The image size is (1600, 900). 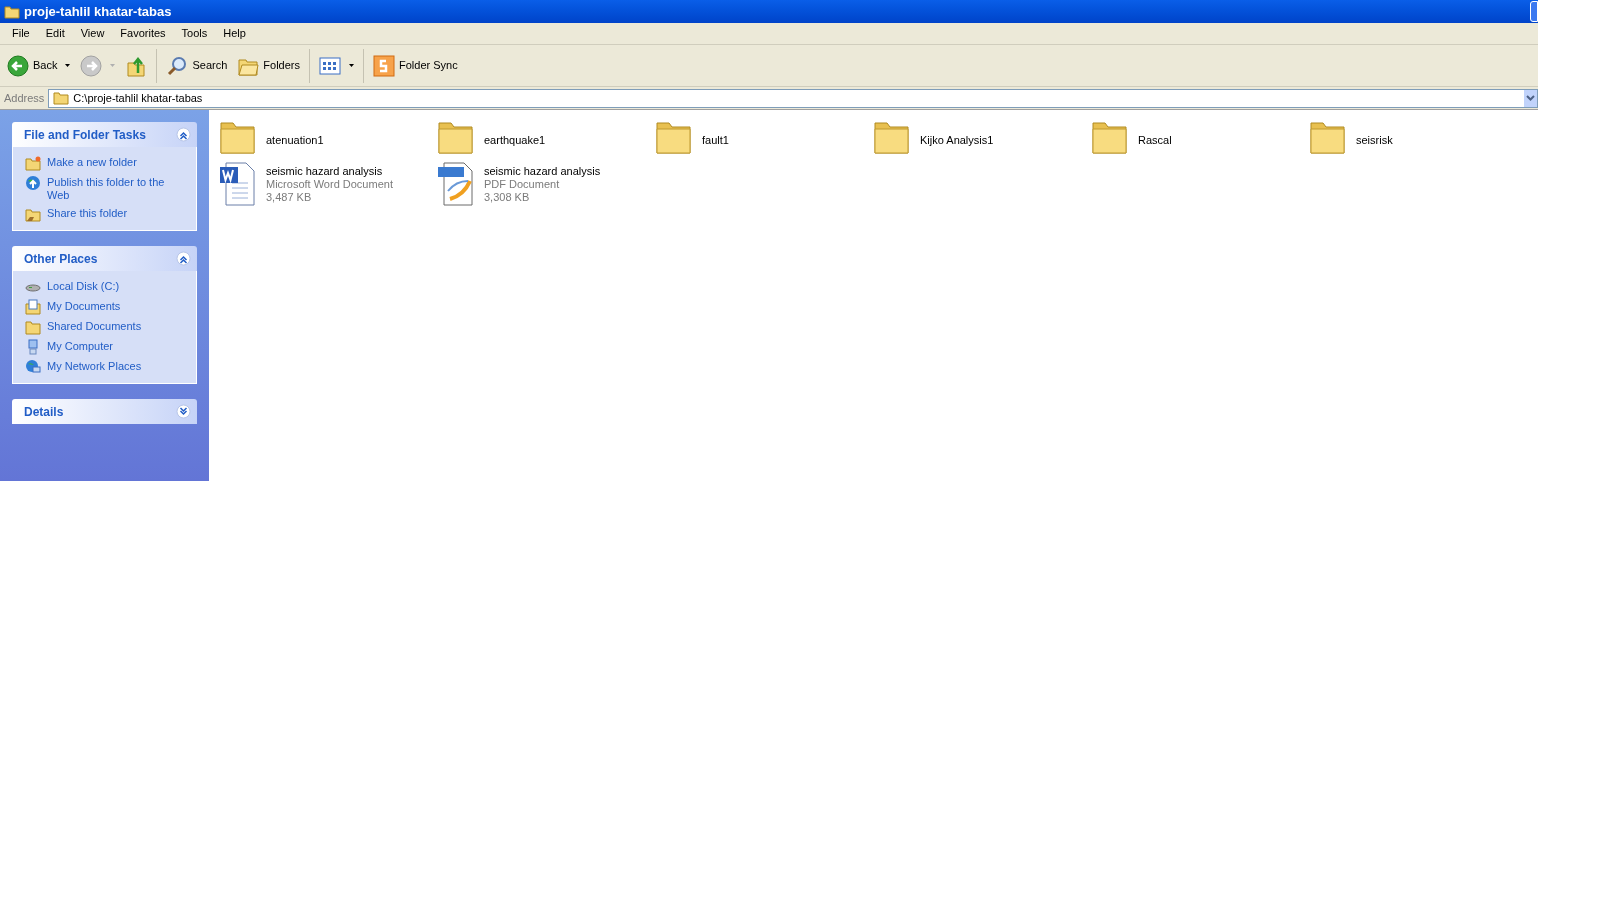 What do you see at coordinates (39, 65) in the screenshot?
I see `back-button: Back` at bounding box center [39, 65].